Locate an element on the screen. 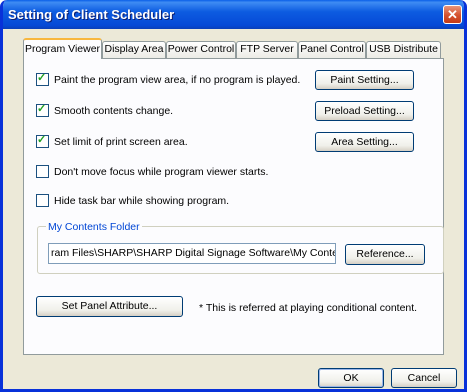 The height and width of the screenshot is (392, 467). checkbox-label: Hide task bar while showing program. is located at coordinates (142, 200).